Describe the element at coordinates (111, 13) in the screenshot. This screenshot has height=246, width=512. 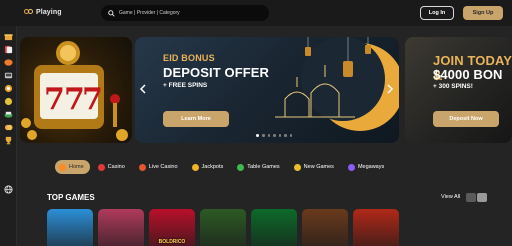
I see `search-icon` at that location.